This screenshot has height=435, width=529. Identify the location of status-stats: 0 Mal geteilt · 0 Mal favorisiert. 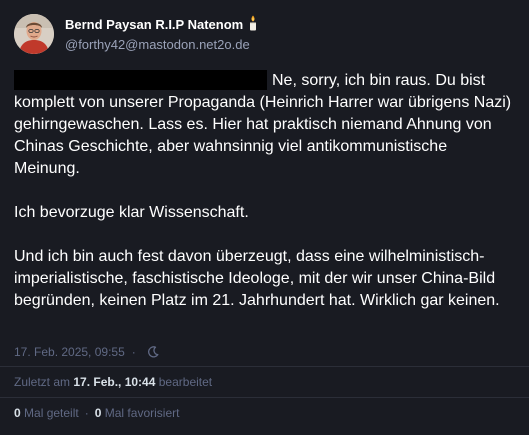
(96, 413).